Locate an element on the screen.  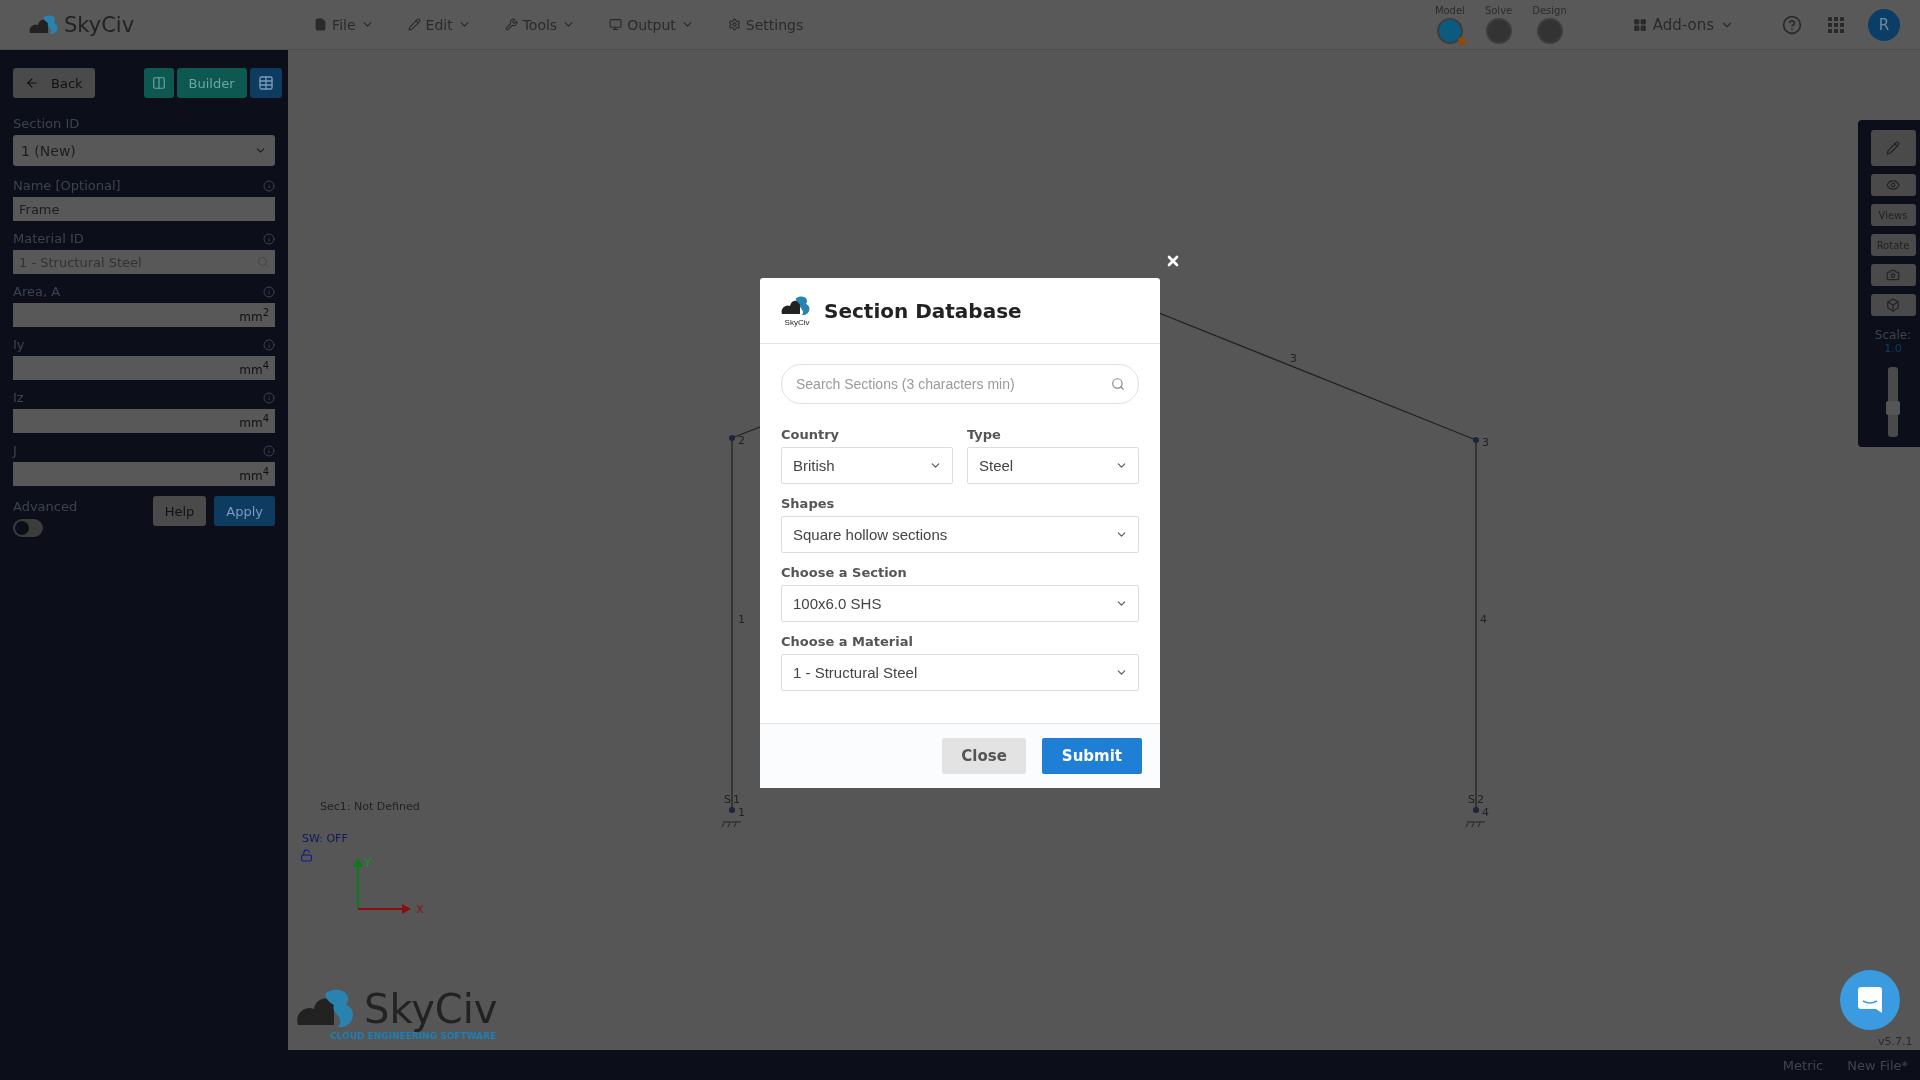
wrench-icon is located at coordinates (511, 24).